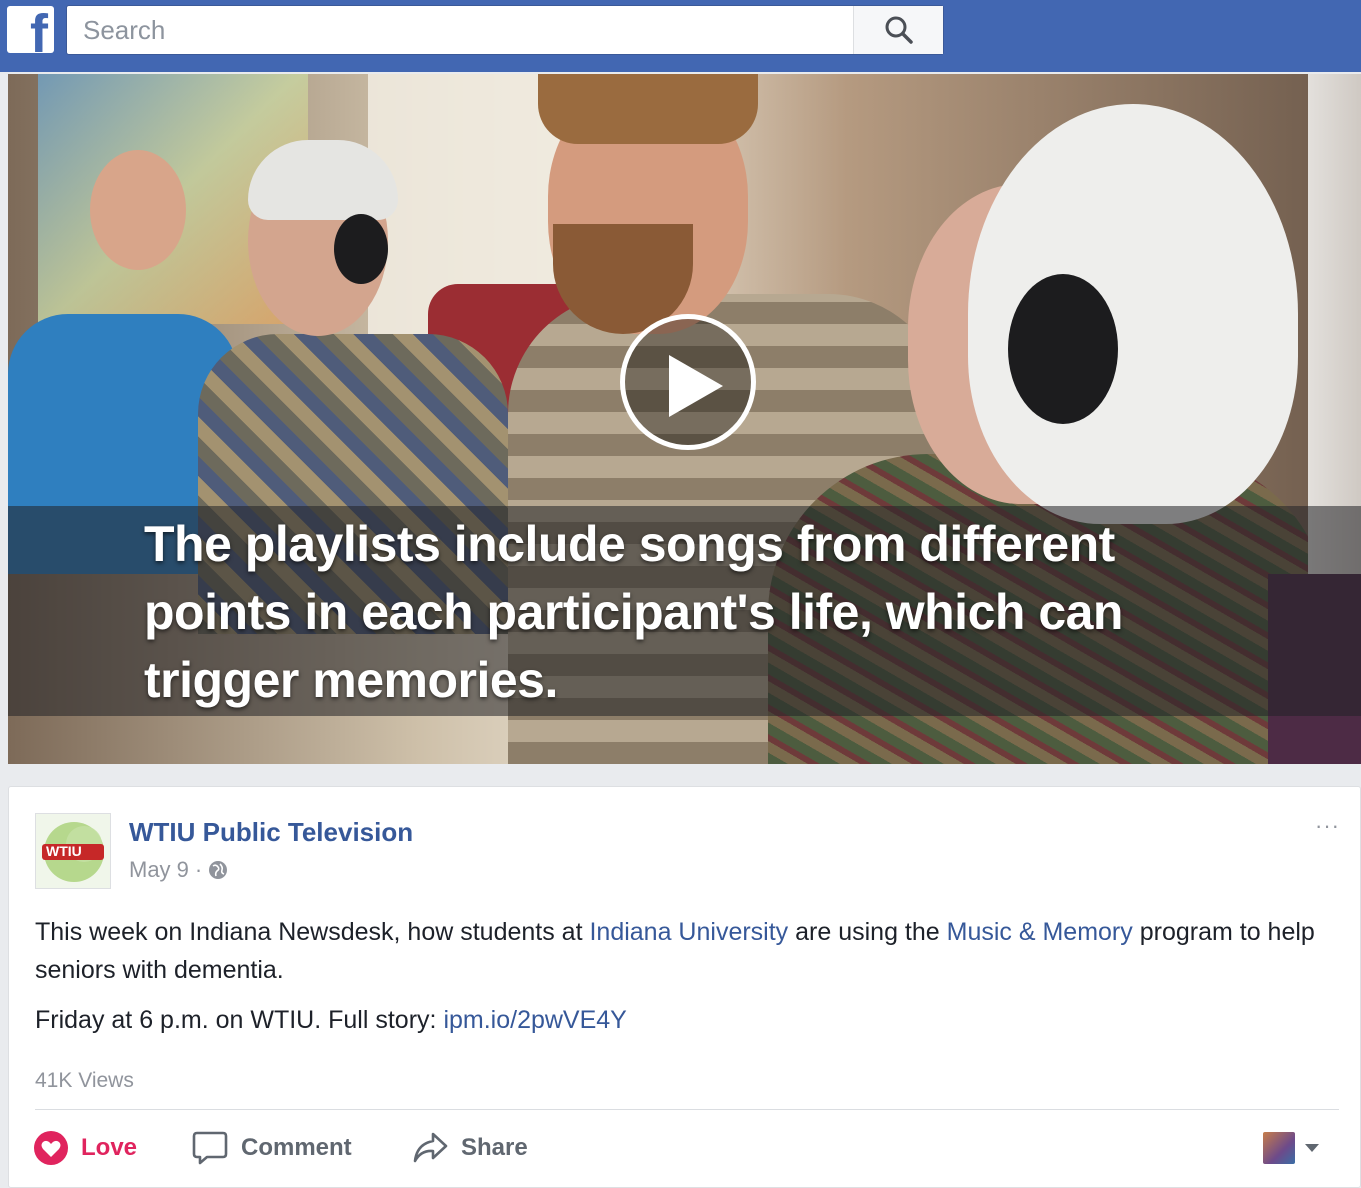 Image resolution: width=1361 pixels, height=1188 pixels. What do you see at coordinates (159, 870) in the screenshot?
I see `post-date: May 9` at bounding box center [159, 870].